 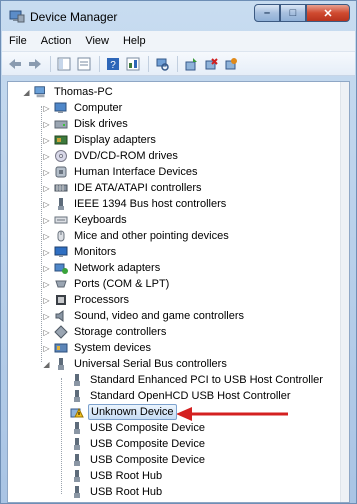 I want to click on tree-category-label: IEEE 1394 Bus host controllers, so click(x=150, y=204).